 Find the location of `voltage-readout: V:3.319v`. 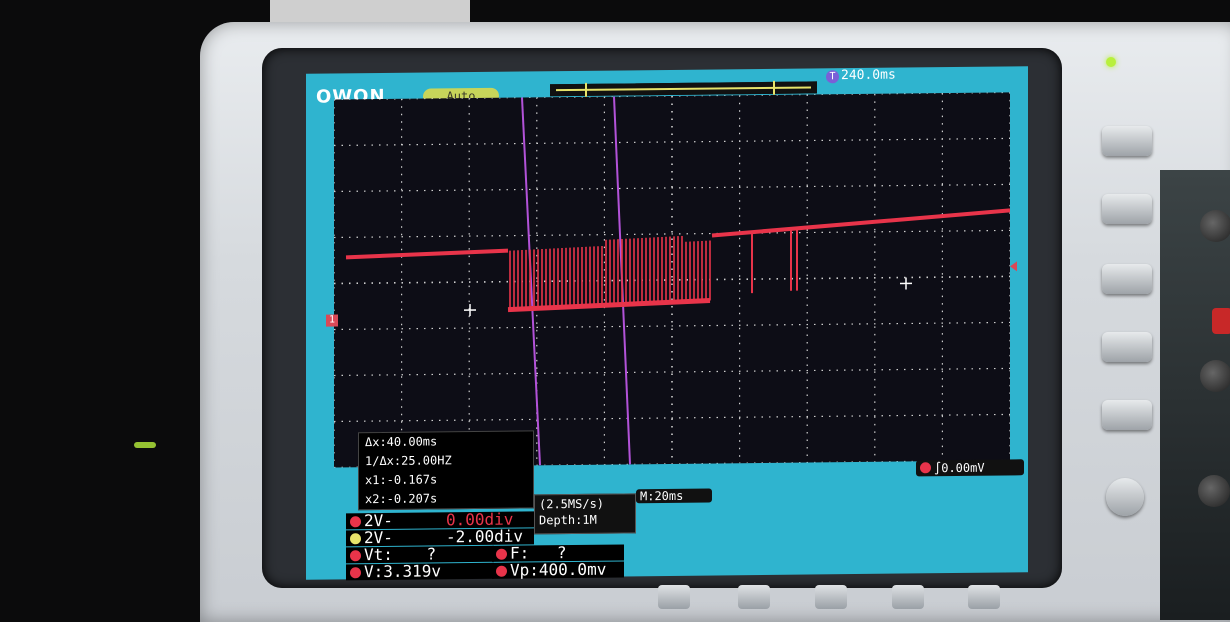

voltage-readout: V:3.319v is located at coordinates (420, 571).